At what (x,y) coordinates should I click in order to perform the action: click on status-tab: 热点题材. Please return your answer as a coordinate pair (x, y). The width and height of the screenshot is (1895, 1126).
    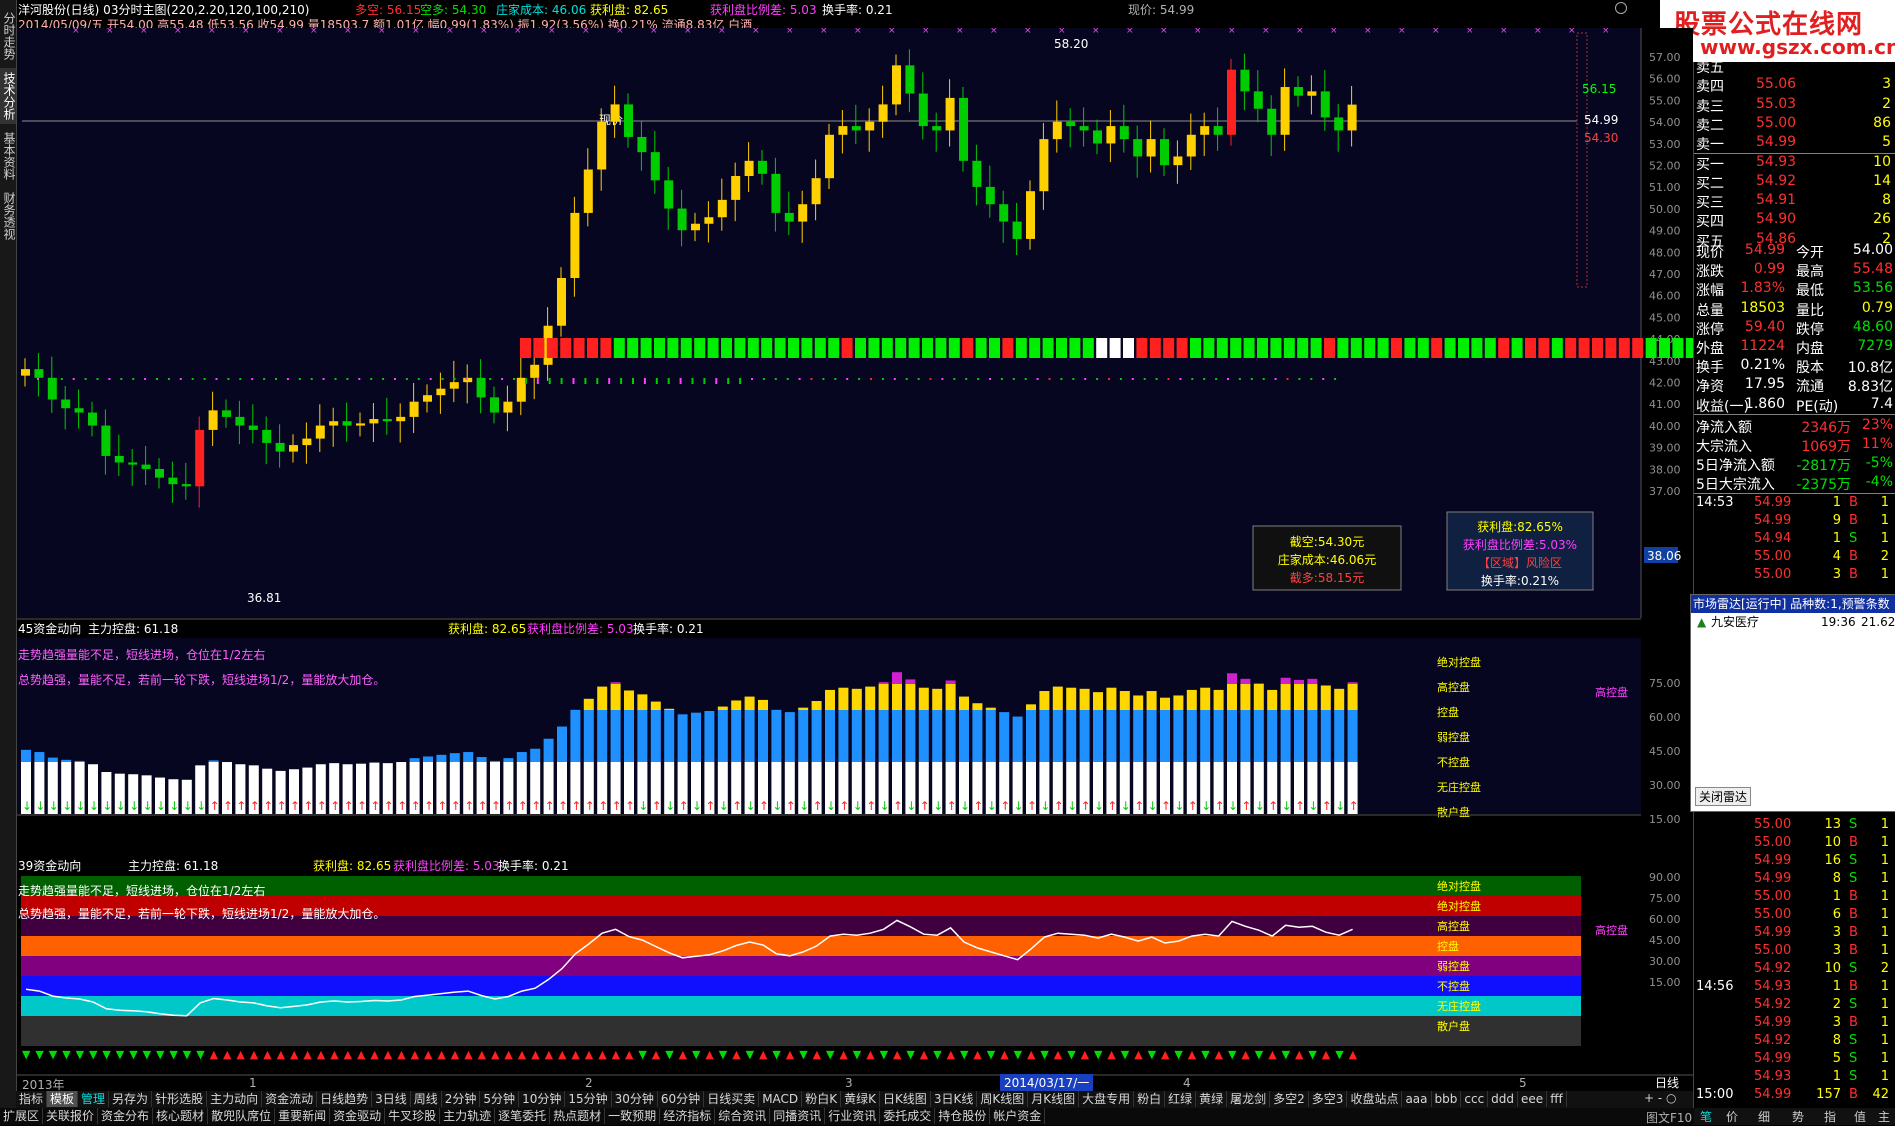
    Looking at the image, I should click on (577, 1116).